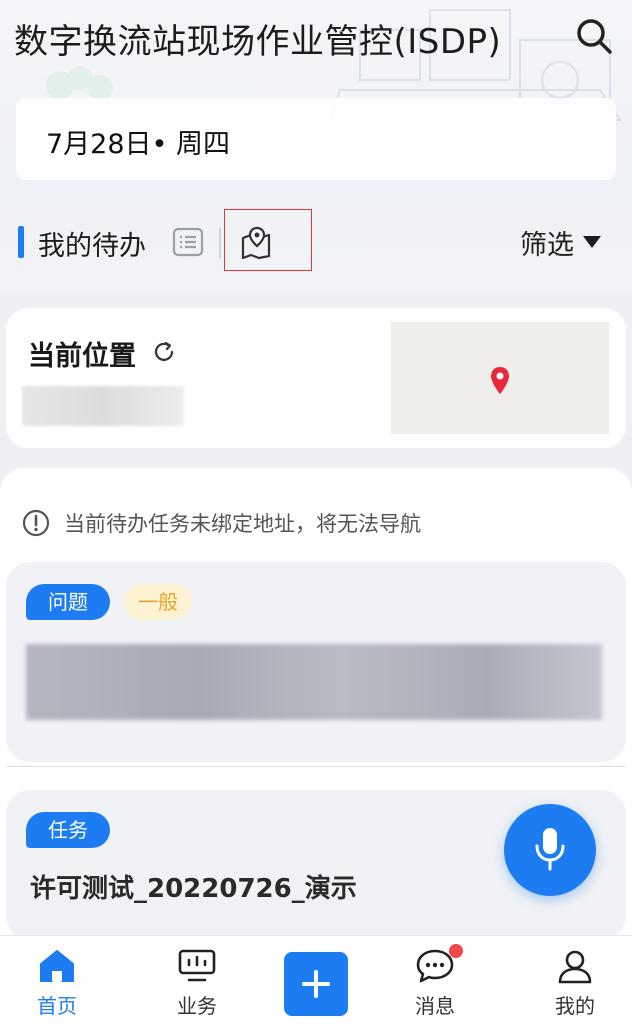 This screenshot has width=632, height=1024. Describe the element at coordinates (435, 983) in the screenshot. I see `tab-messages: 消息` at that location.